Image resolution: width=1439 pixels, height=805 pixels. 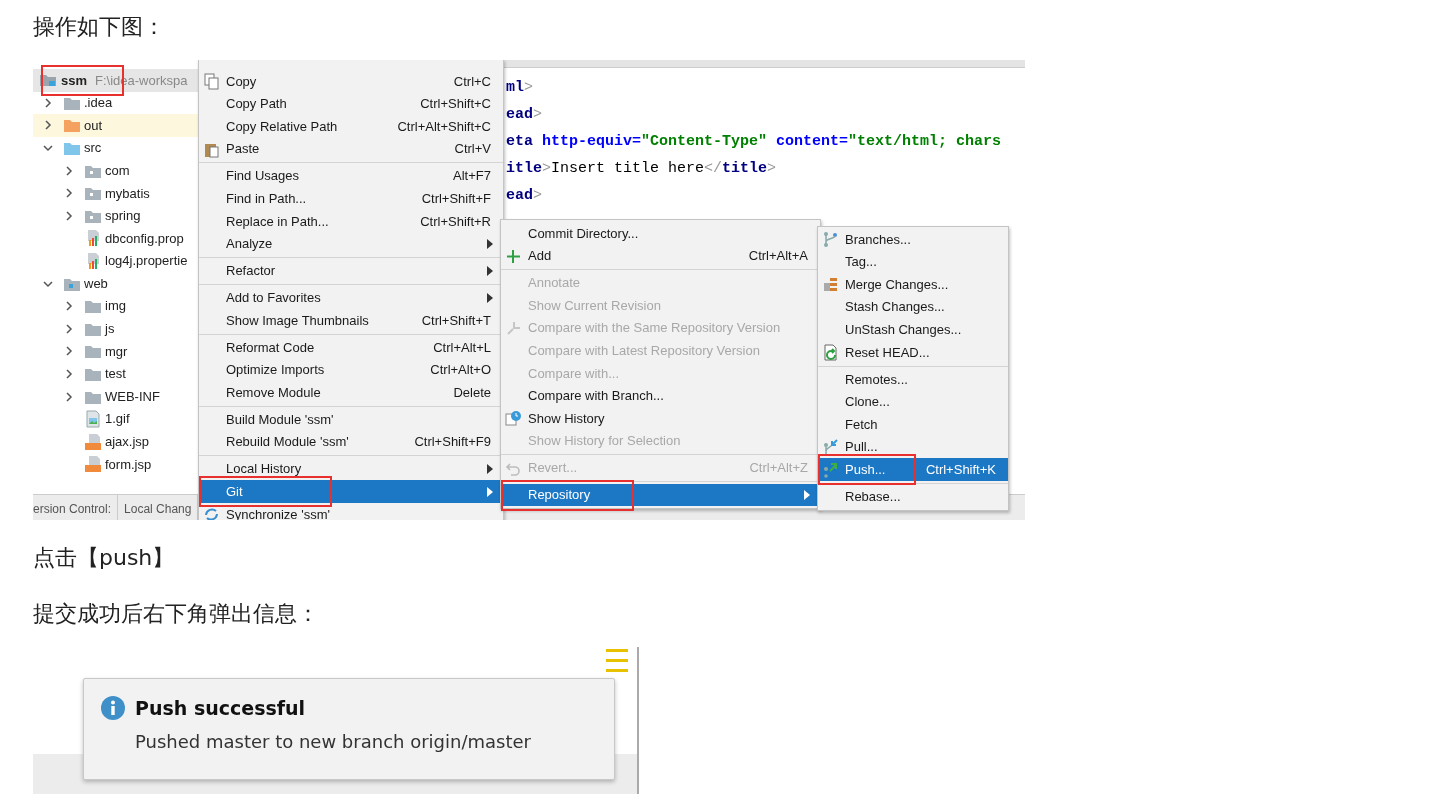 What do you see at coordinates (351, 298) in the screenshot?
I see `menu-item: Add to Favorites` at bounding box center [351, 298].